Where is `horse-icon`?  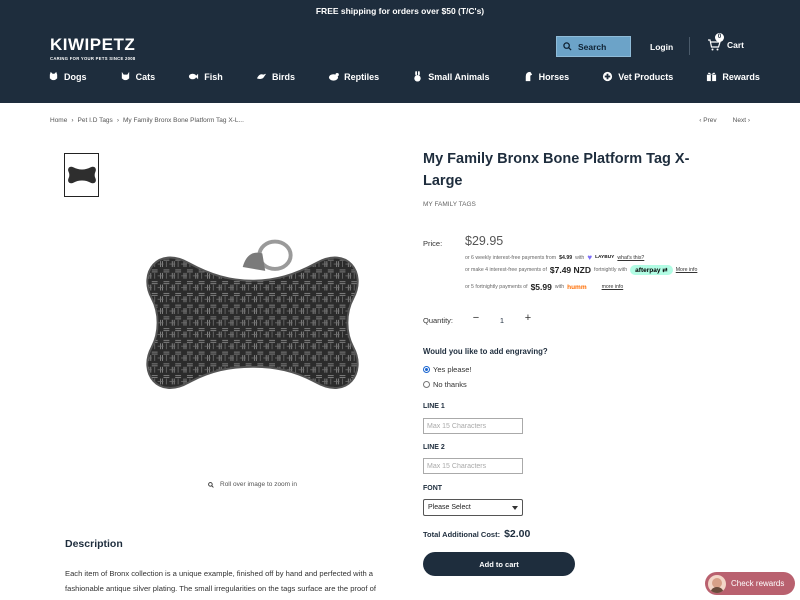
horse-icon is located at coordinates (528, 76).